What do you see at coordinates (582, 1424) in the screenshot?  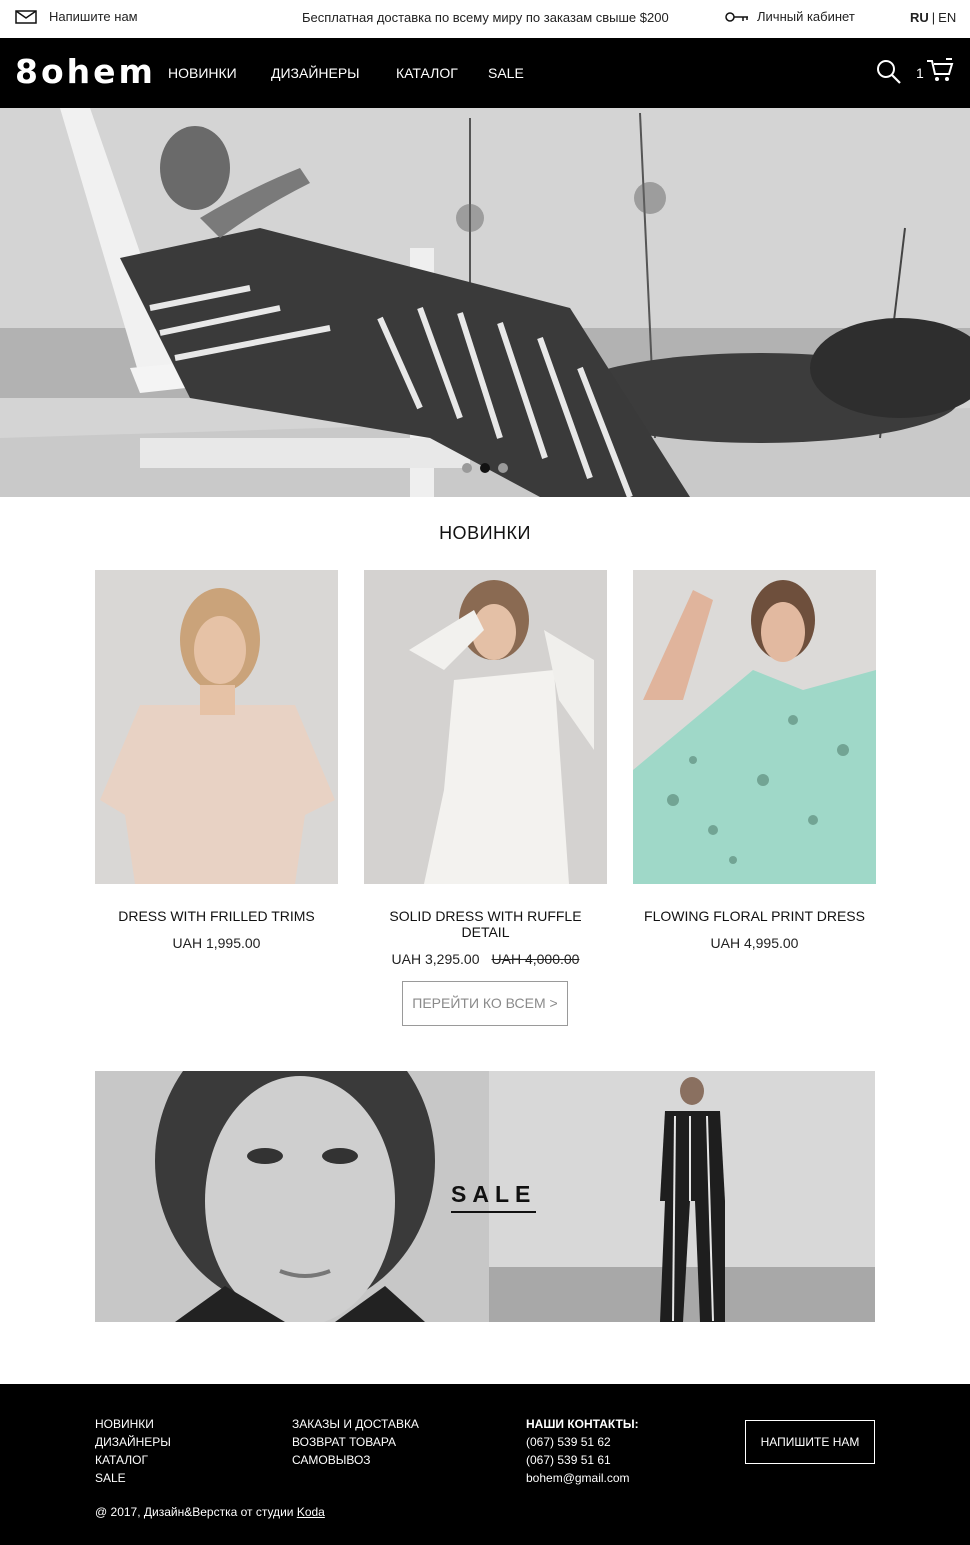 I see `footer-contacts-title: НАШИ КОНТАКТЫ:` at bounding box center [582, 1424].